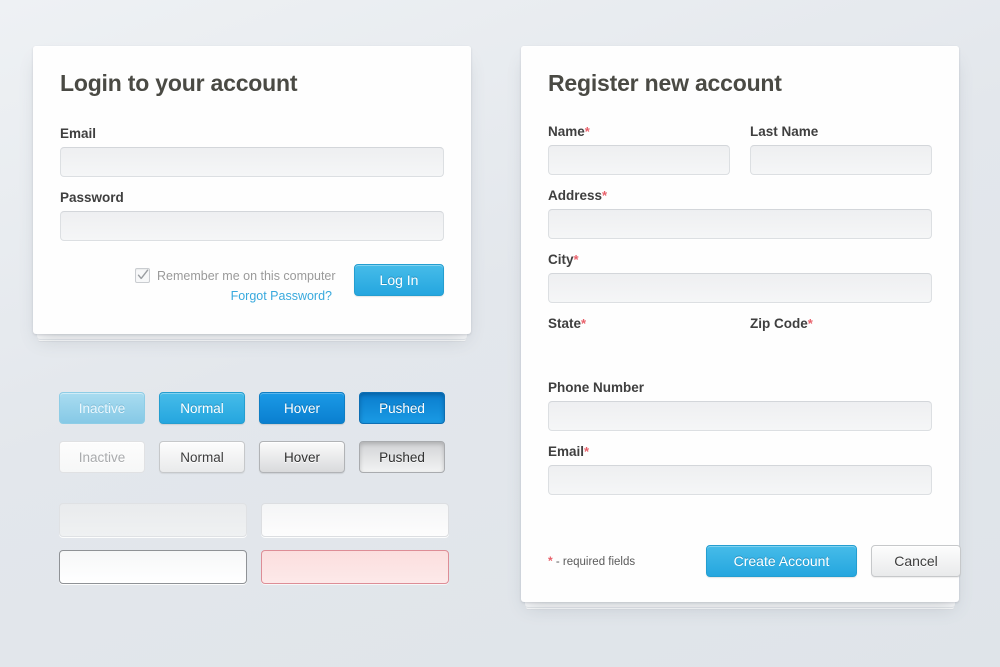  Describe the element at coordinates (567, 323) in the screenshot. I see `register-state-label: State*` at that location.